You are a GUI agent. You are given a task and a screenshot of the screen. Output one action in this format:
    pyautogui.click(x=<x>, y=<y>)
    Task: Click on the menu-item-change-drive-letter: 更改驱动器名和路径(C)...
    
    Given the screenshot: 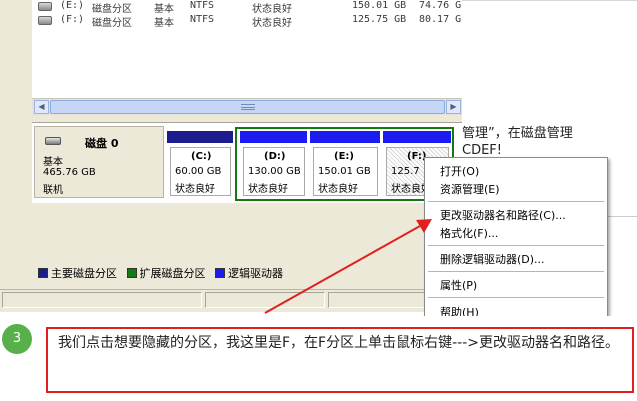 What is the action you would take?
    pyautogui.click(x=503, y=215)
    